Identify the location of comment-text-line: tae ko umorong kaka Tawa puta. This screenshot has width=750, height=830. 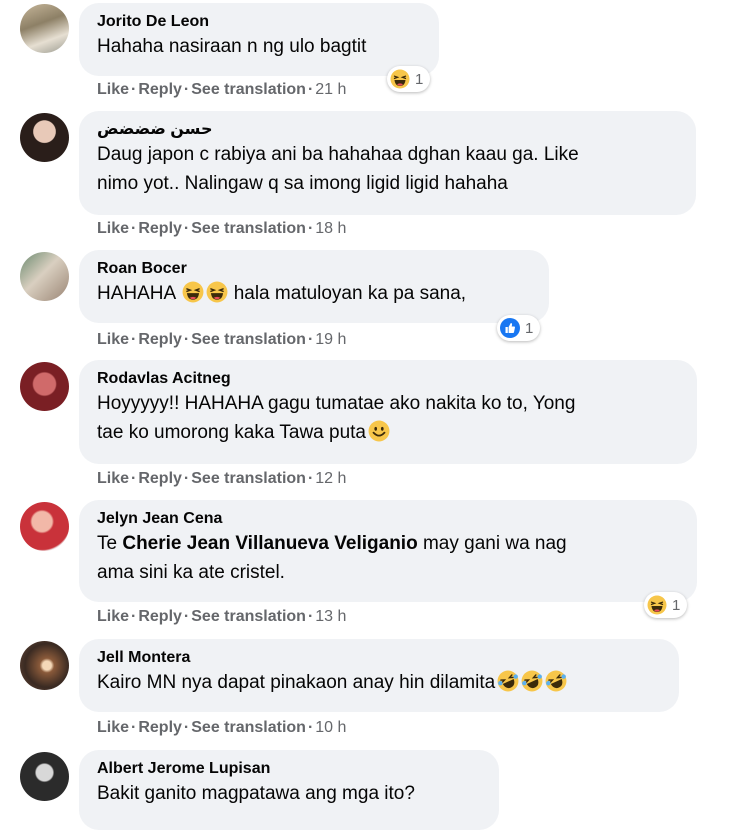
(388, 432).